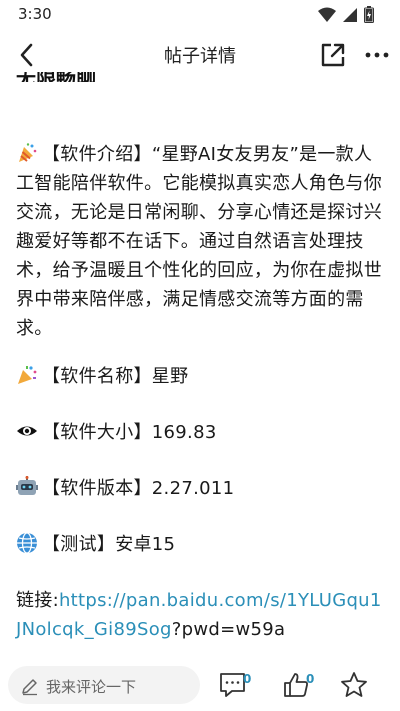  Describe the element at coordinates (56, 77) in the screenshot. I see `clipped-heading: 无限畅聊` at that location.